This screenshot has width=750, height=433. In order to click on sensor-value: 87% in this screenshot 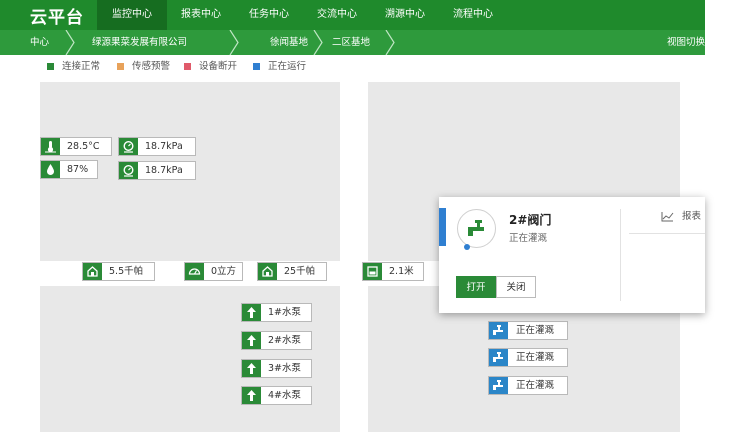, I will do `click(78, 169)`.